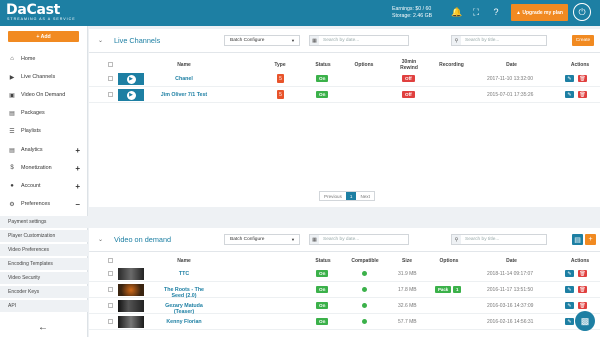  Describe the element at coordinates (44, 250) in the screenshot. I see `subnav-video-preferences: Video Preferences` at that location.